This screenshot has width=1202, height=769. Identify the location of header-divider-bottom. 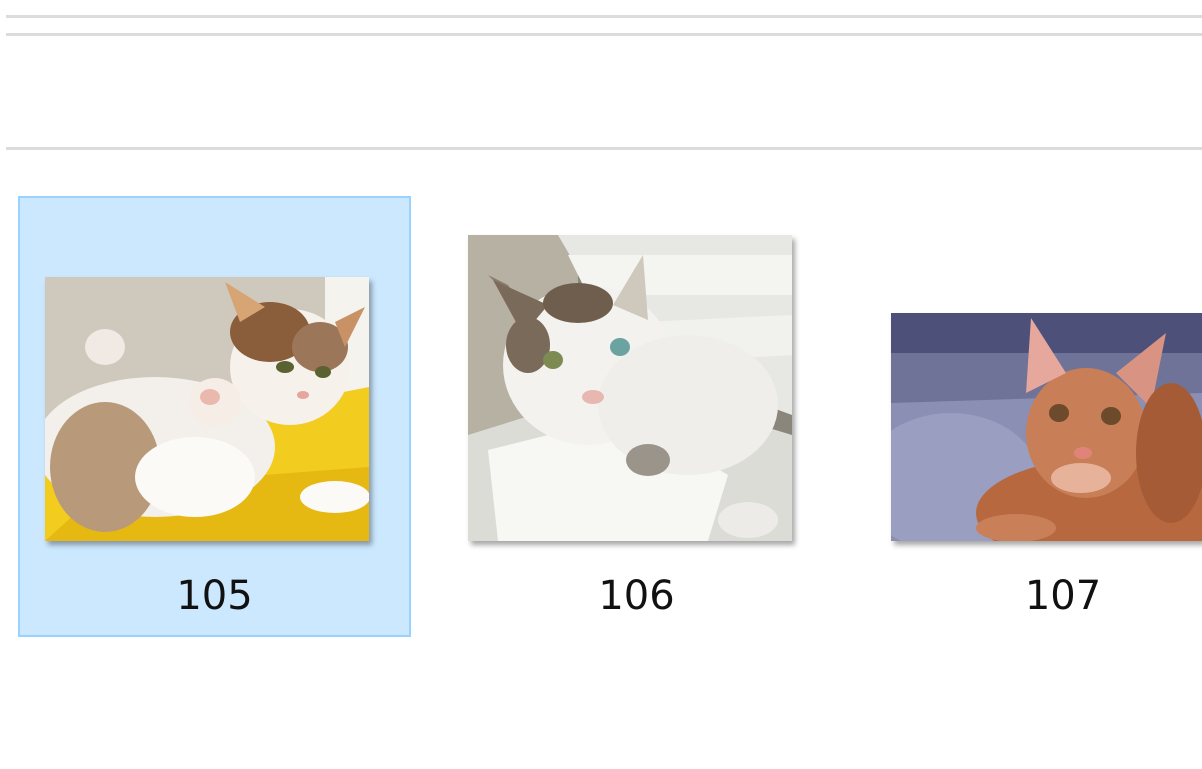
(604, 148).